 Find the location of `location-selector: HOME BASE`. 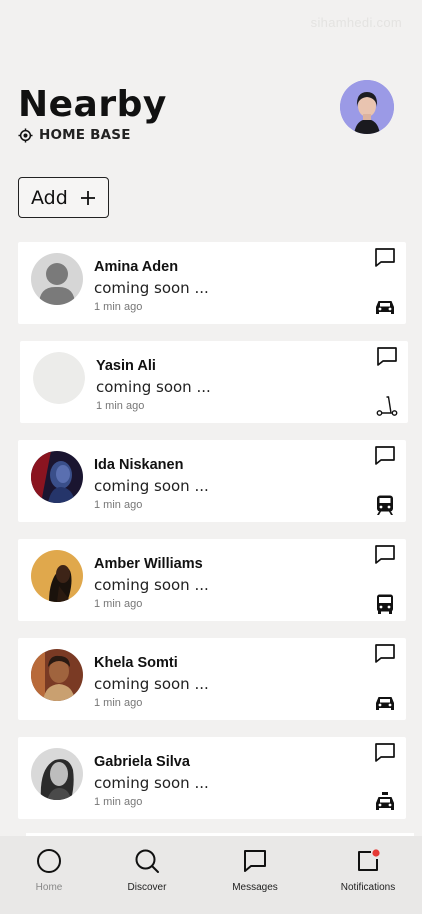

location-selector: HOME BASE is located at coordinates (74, 135).